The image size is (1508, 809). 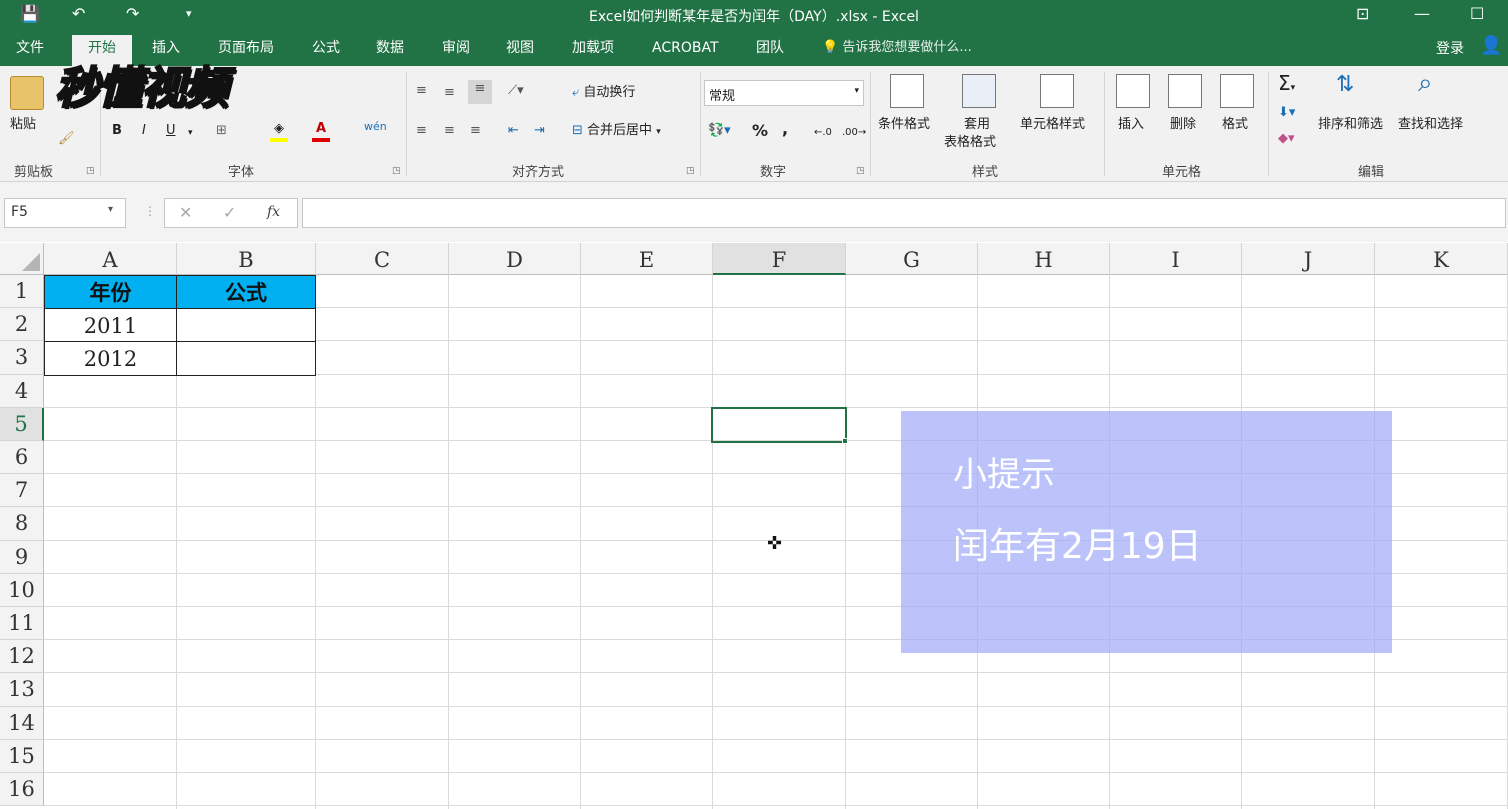 I want to click on cell-a3: 2012, so click(x=110, y=358).